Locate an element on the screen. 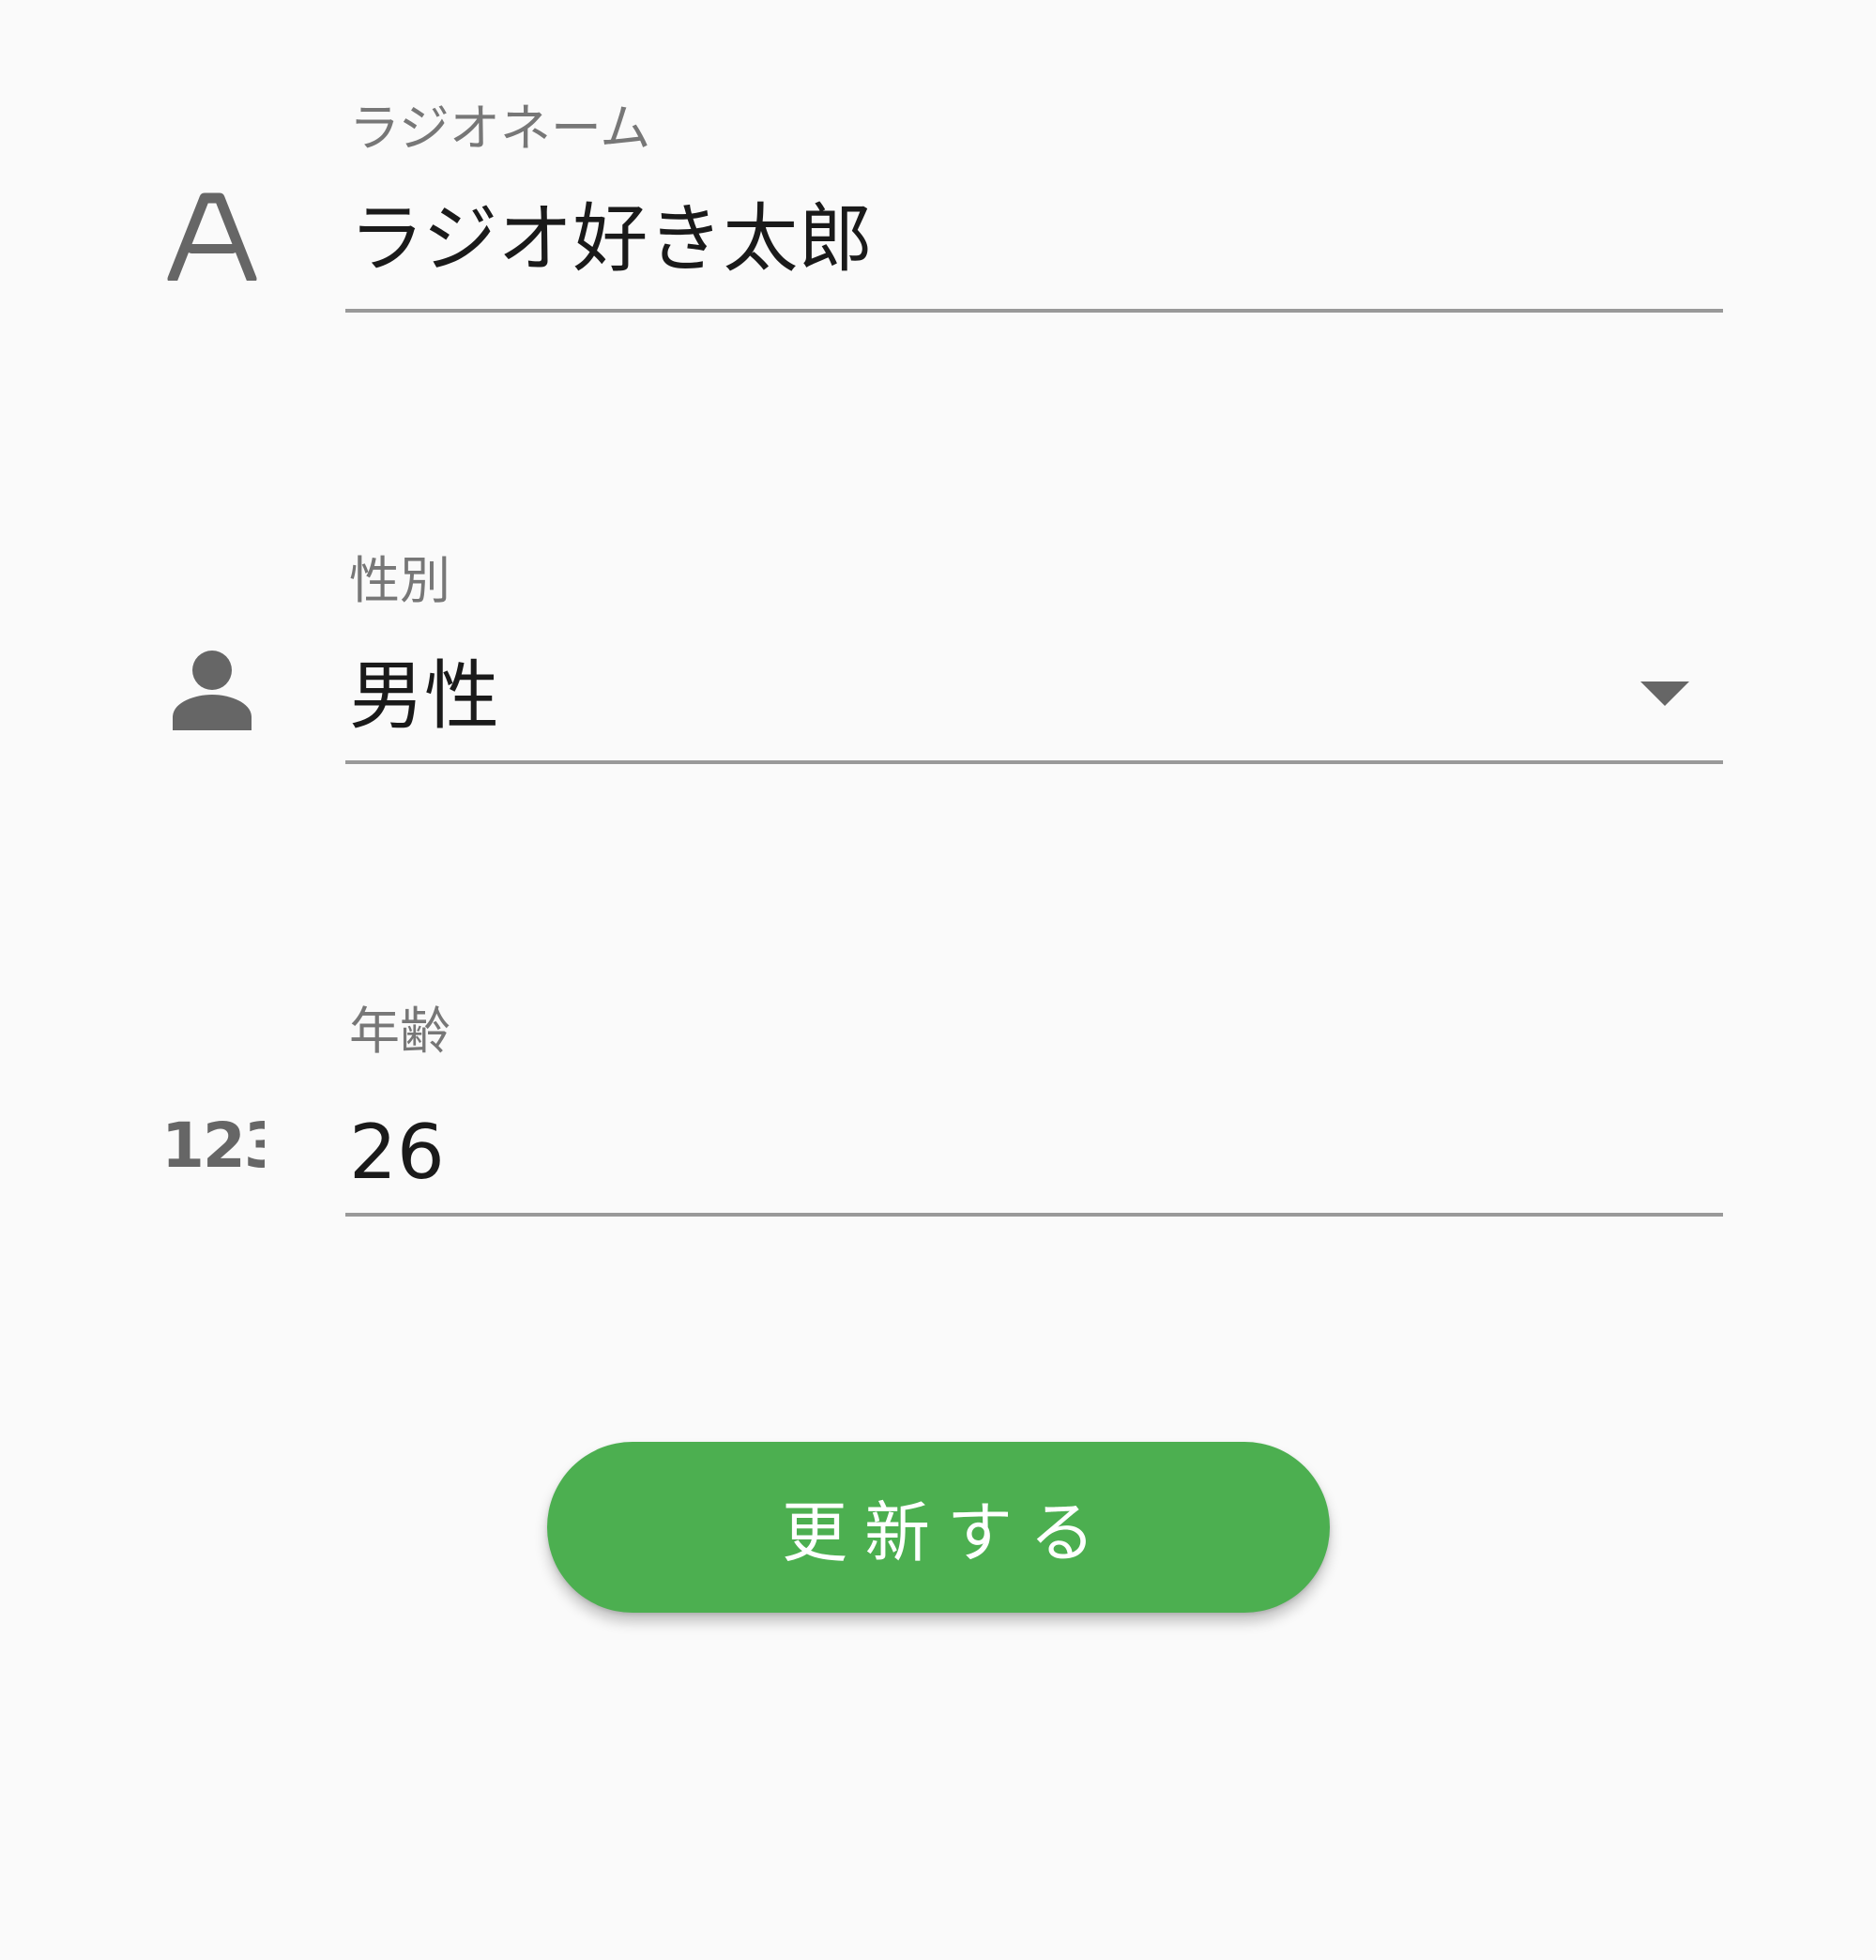  gender-selected-value: 男性 is located at coordinates (424, 696).